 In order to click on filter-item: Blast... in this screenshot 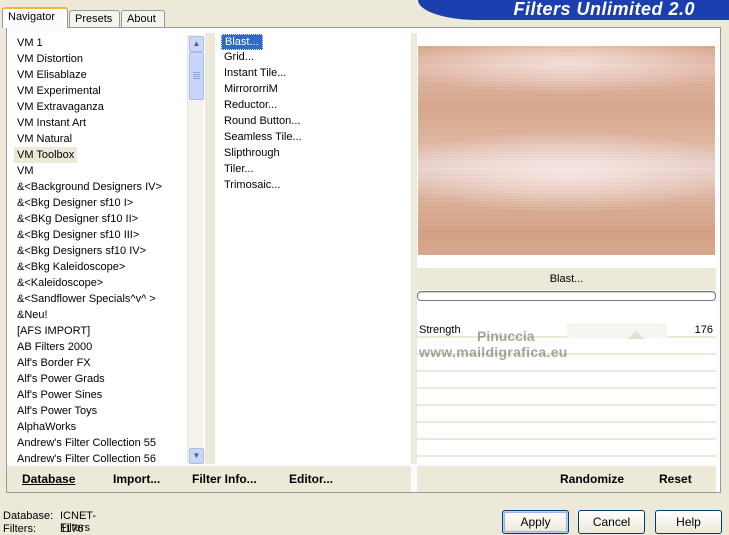, I will do `click(242, 42)`.